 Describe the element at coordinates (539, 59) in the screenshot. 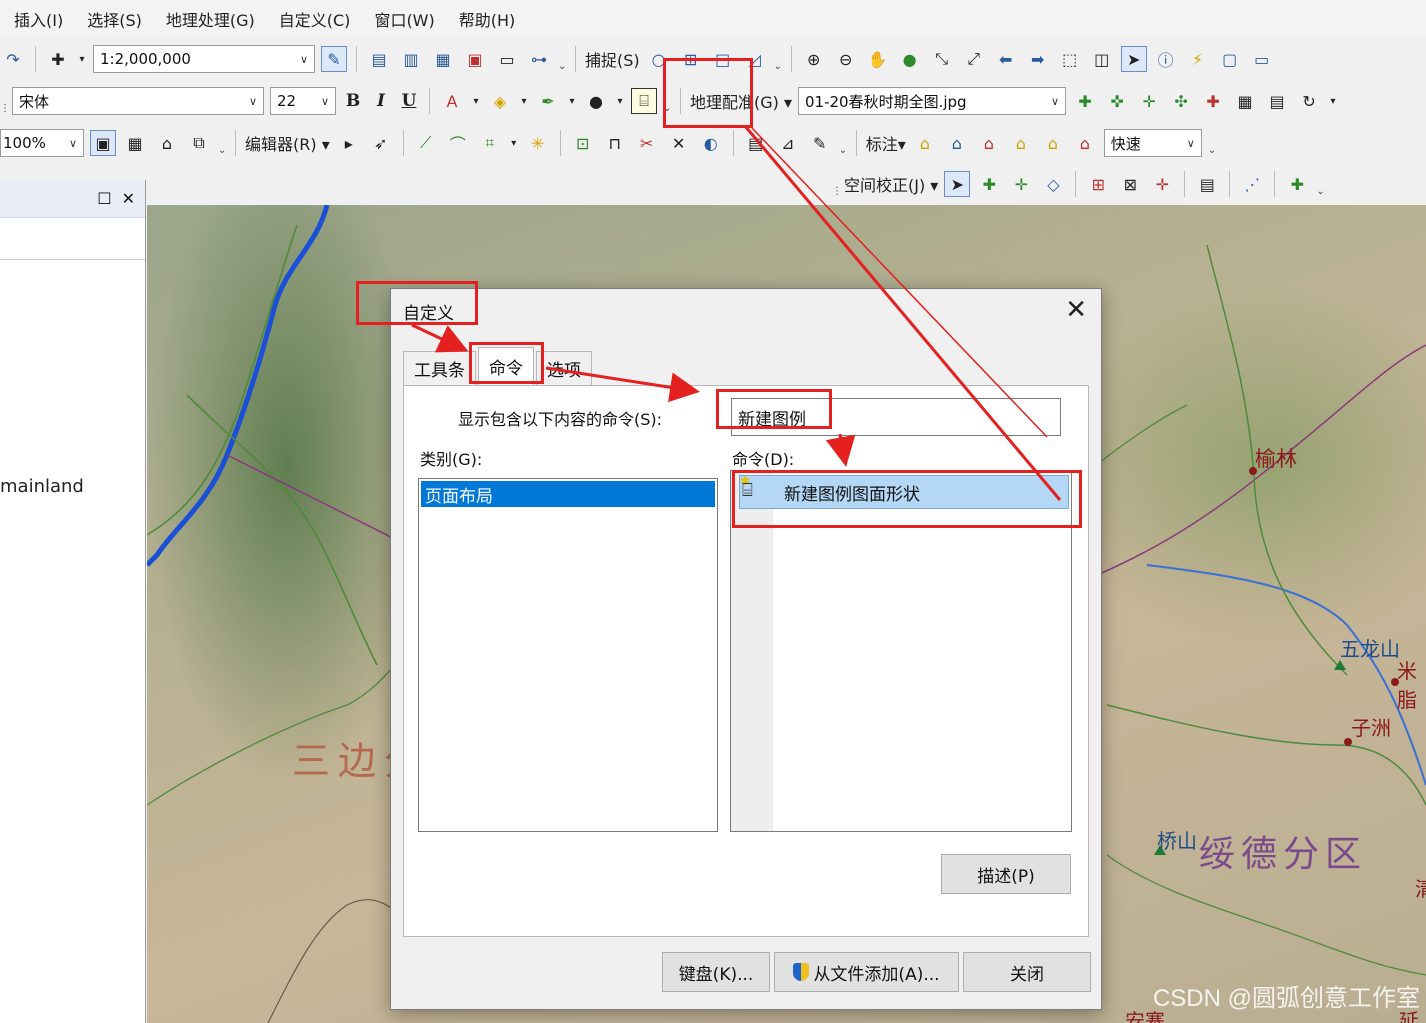

I see `model-builder-icon: ⊶` at that location.